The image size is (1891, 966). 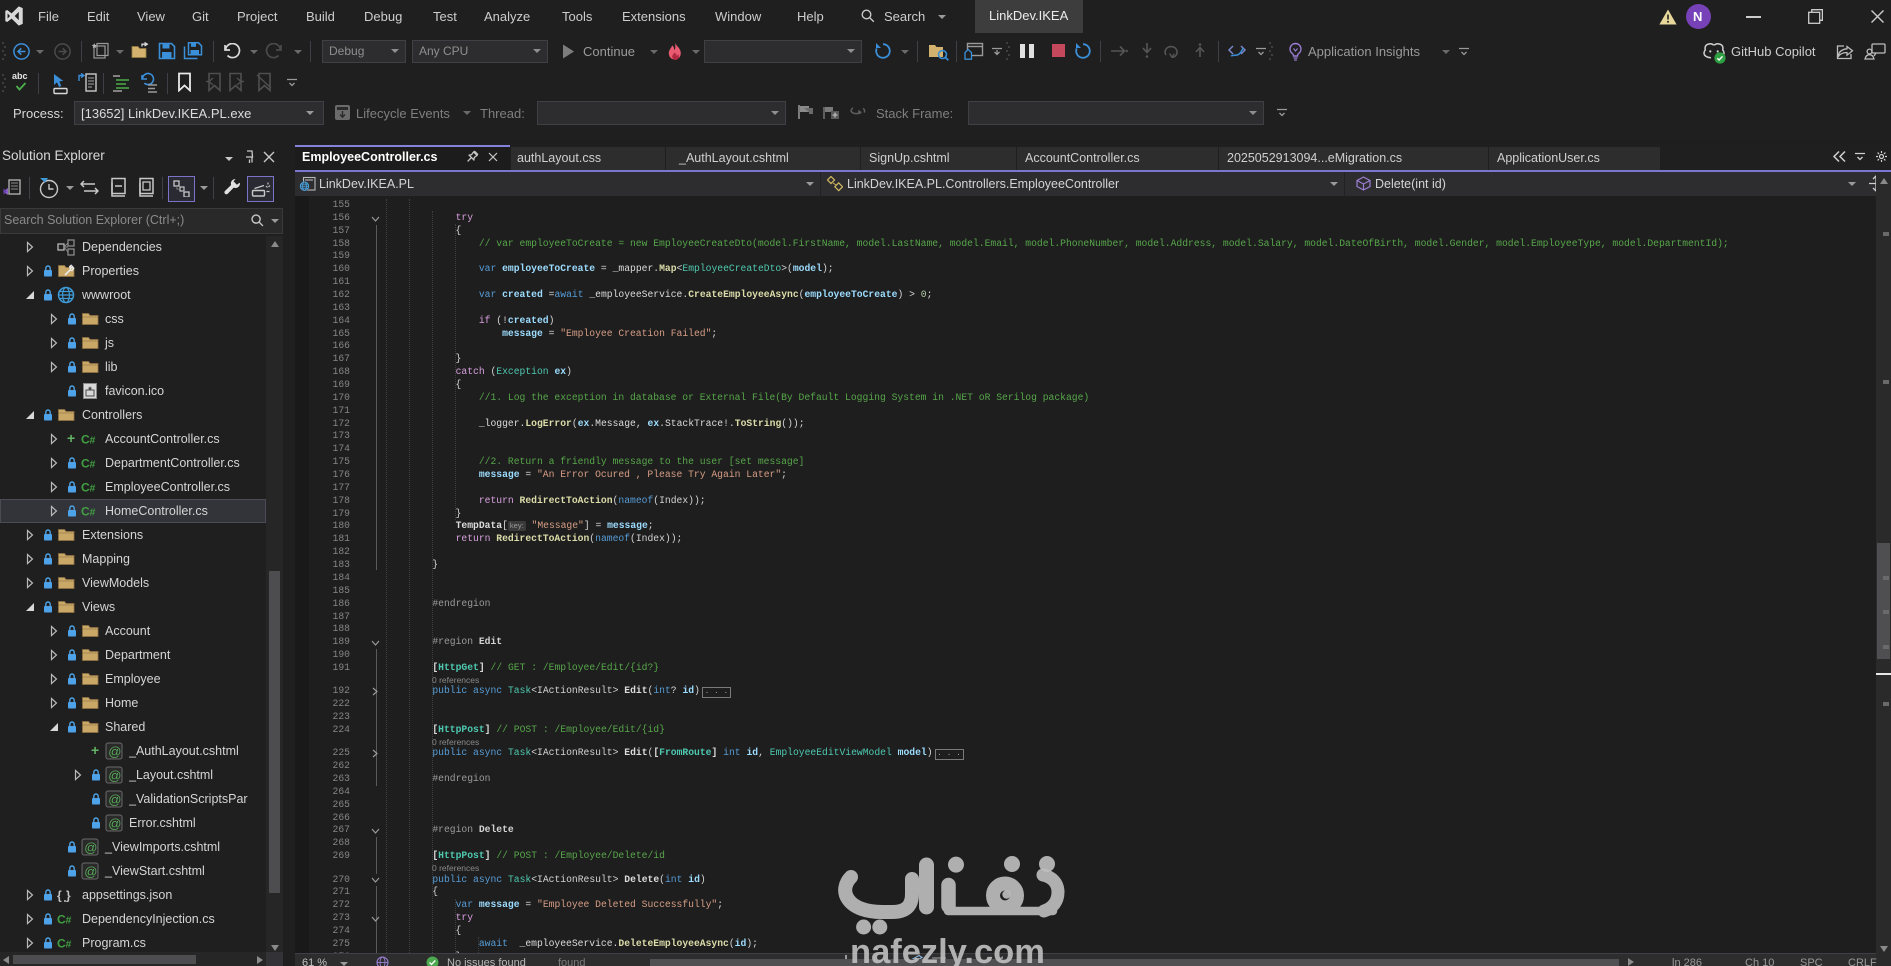 What do you see at coordinates (947, 949) in the screenshot?
I see `svg-text: nafezly.com` at bounding box center [947, 949].